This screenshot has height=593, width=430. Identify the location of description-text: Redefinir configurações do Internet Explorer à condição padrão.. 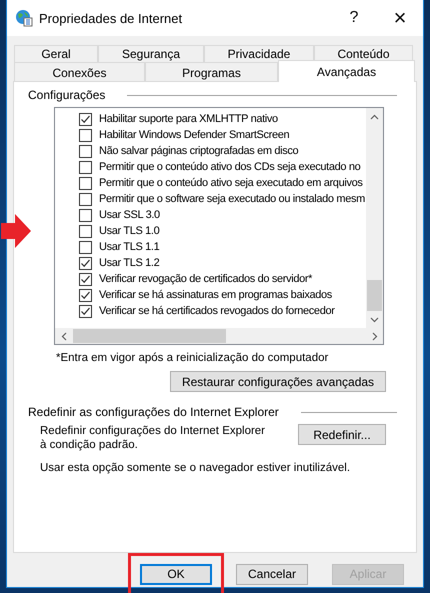
(152, 438).